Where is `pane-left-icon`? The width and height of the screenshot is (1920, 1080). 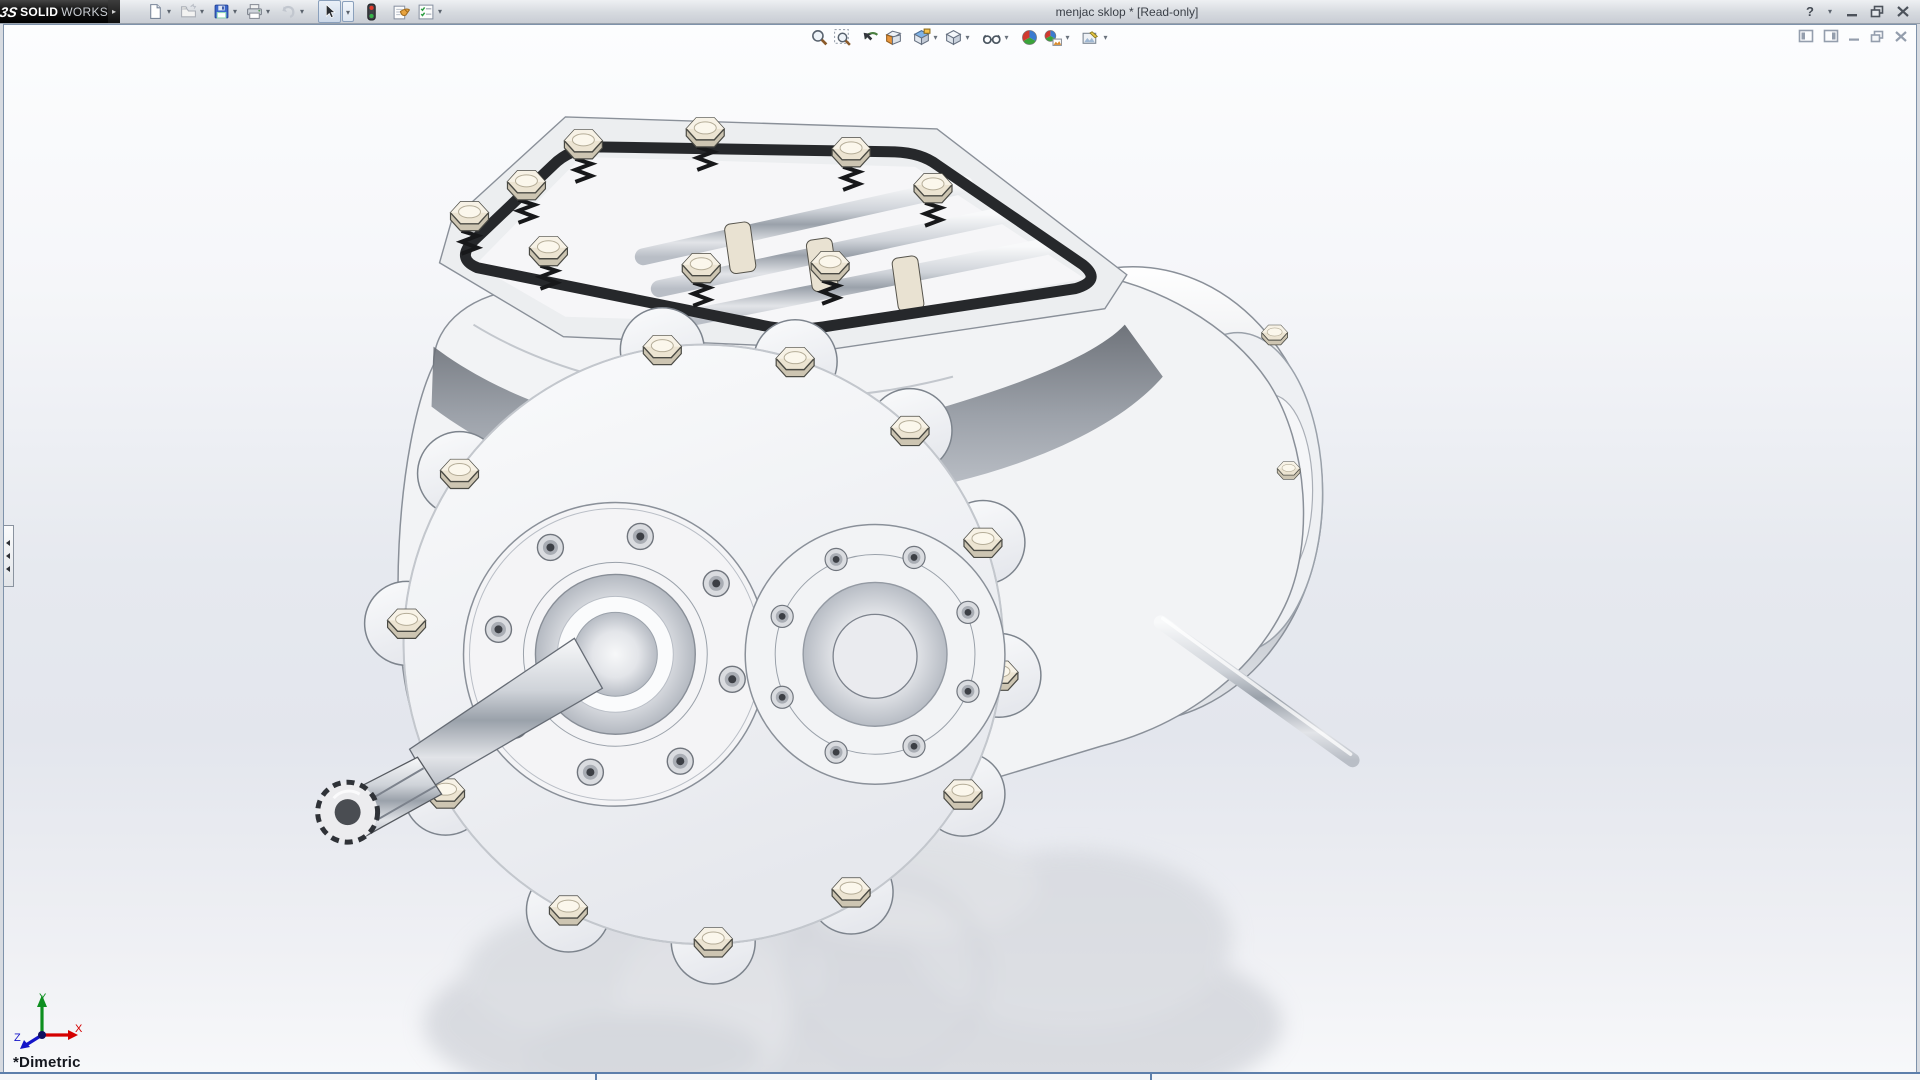 pane-left-icon is located at coordinates (1806, 36).